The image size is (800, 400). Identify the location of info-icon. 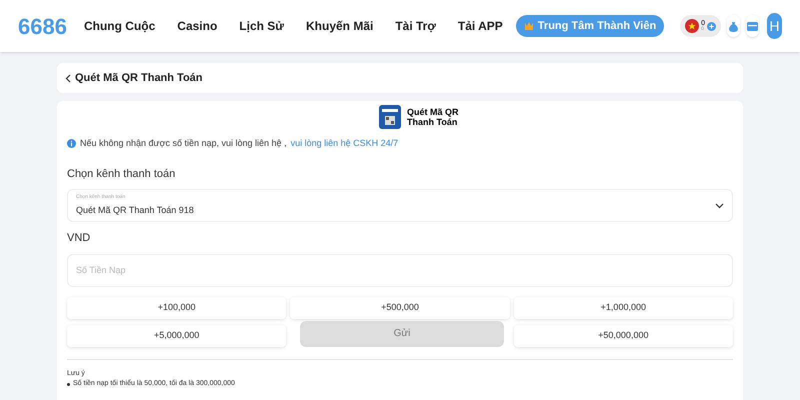
(71, 143).